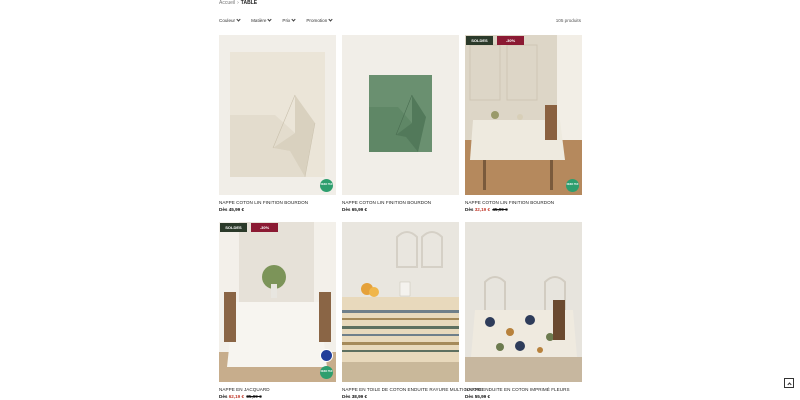  Describe the element at coordinates (482, 396) in the screenshot. I see `price-value: 55,99 €` at that location.